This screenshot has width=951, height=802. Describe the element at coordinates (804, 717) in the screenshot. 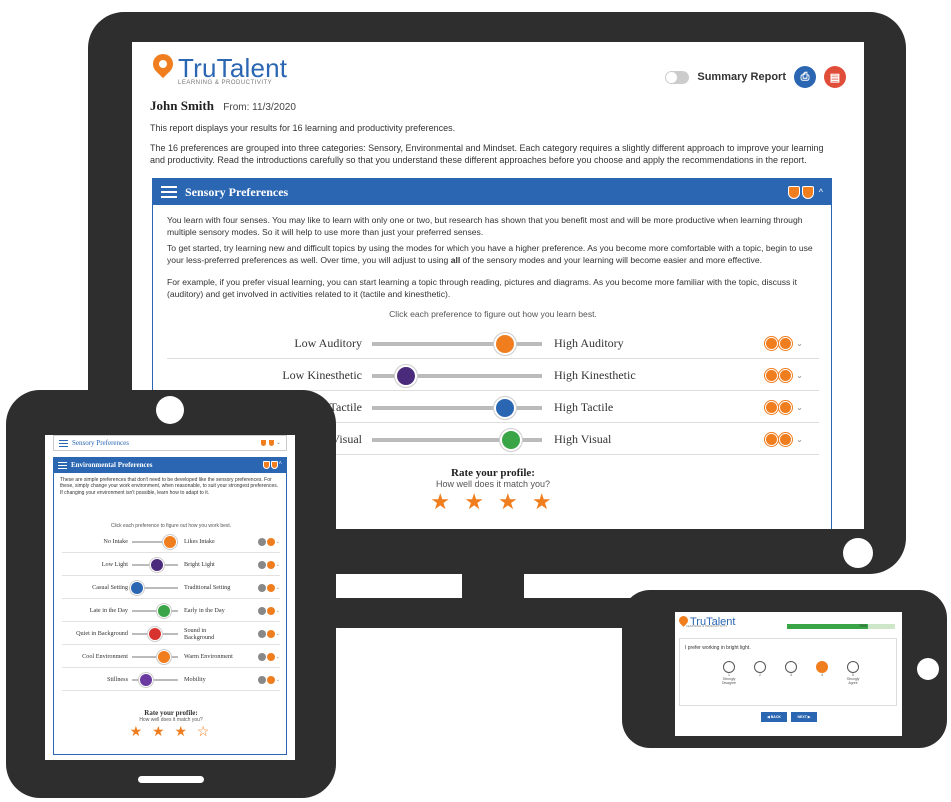

I see `next-button: NEXT ▶` at that location.